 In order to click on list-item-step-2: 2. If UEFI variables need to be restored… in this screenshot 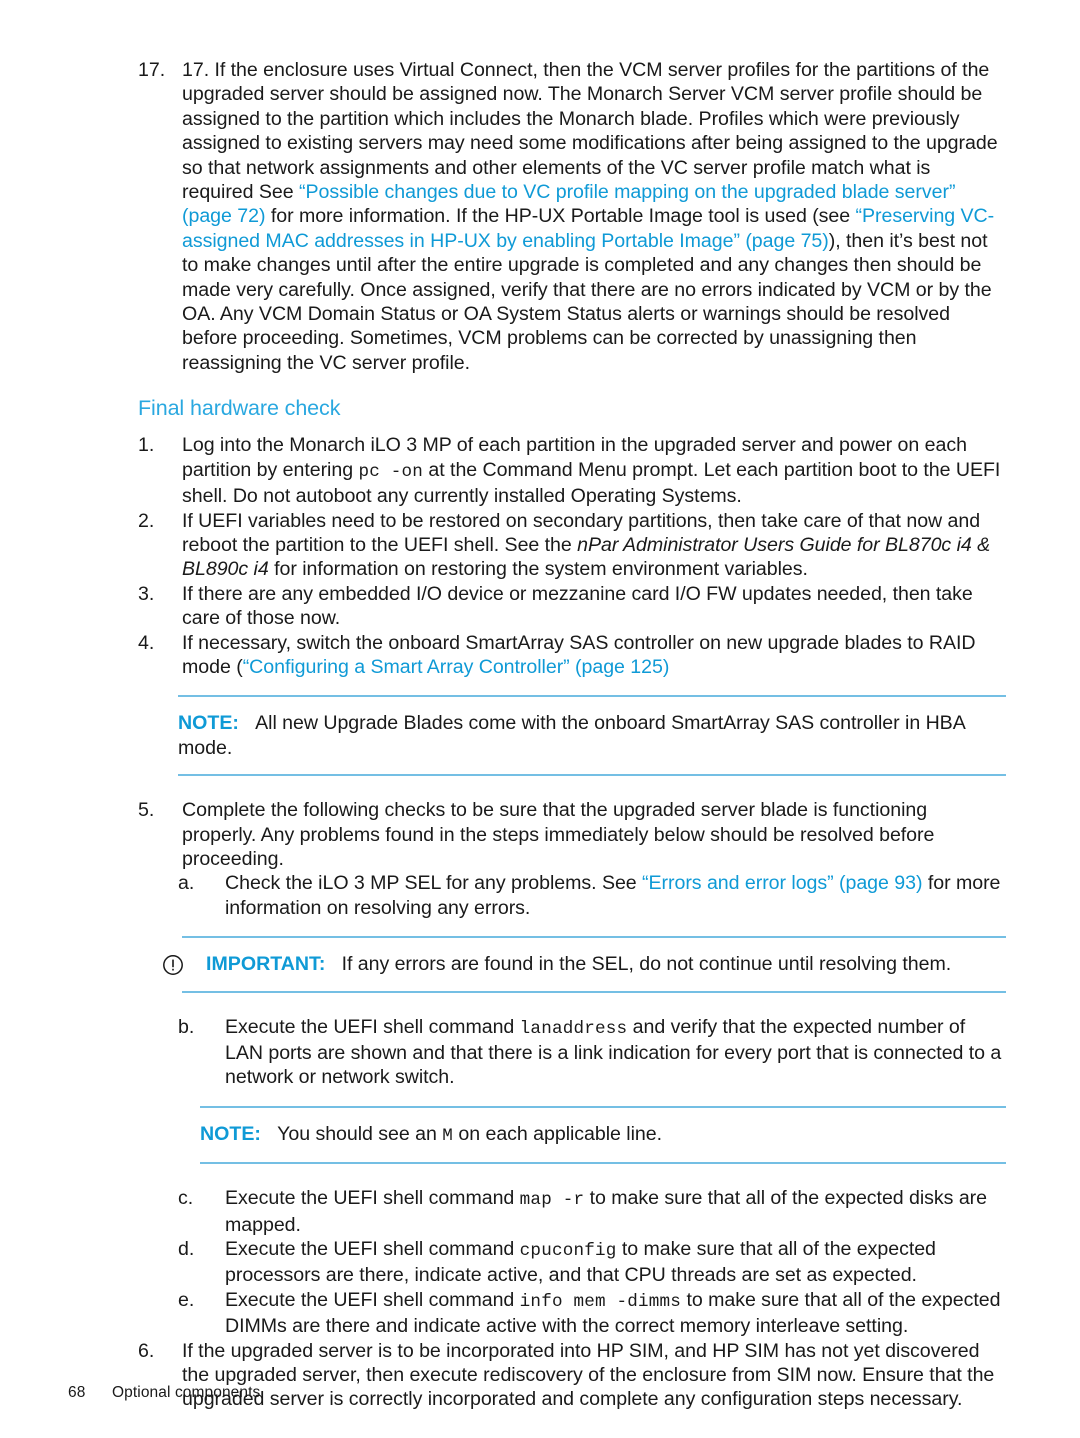, I will do `click(572, 545)`.